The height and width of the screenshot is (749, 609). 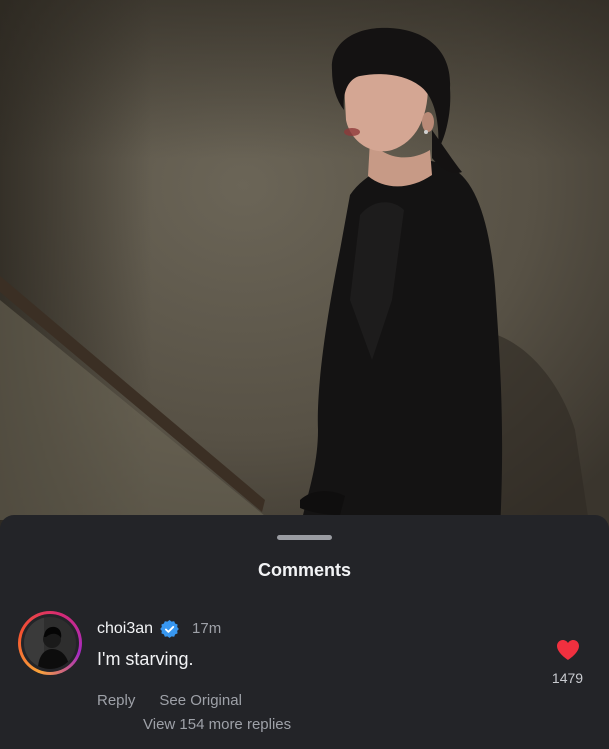 What do you see at coordinates (116, 701) in the screenshot?
I see `reply-button: Reply` at bounding box center [116, 701].